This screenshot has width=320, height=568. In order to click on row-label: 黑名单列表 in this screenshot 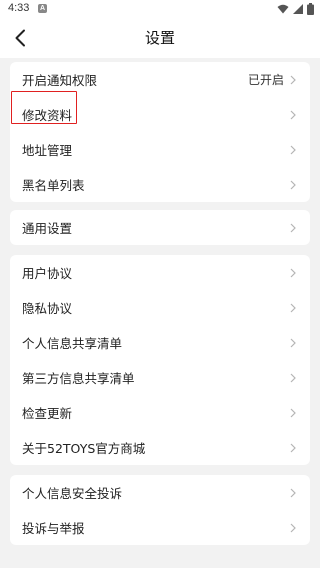, I will do `click(53, 185)`.